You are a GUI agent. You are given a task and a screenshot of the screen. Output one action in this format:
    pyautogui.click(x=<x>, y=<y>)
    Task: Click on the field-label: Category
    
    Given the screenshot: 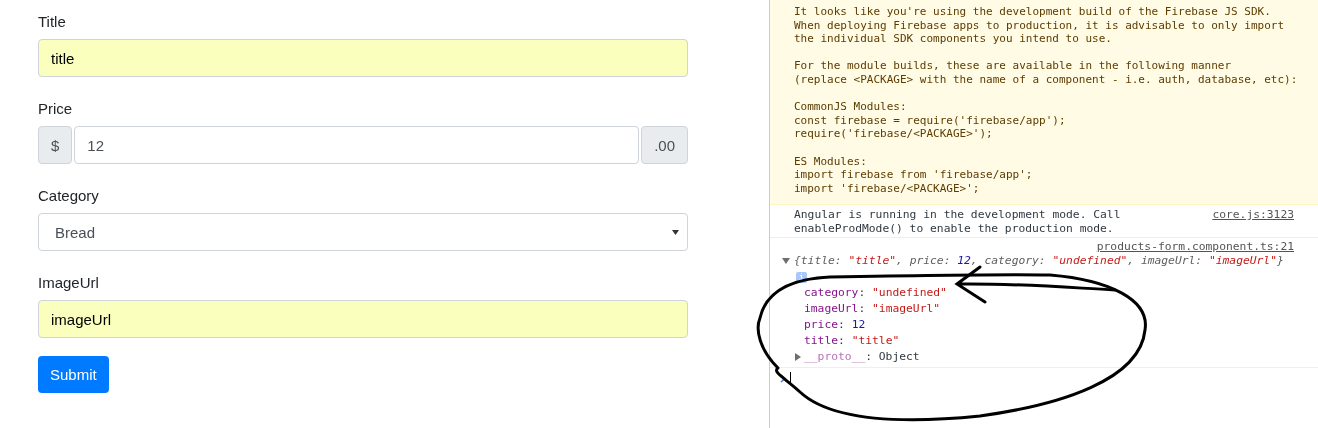 What is the action you would take?
    pyautogui.click(x=68, y=195)
    